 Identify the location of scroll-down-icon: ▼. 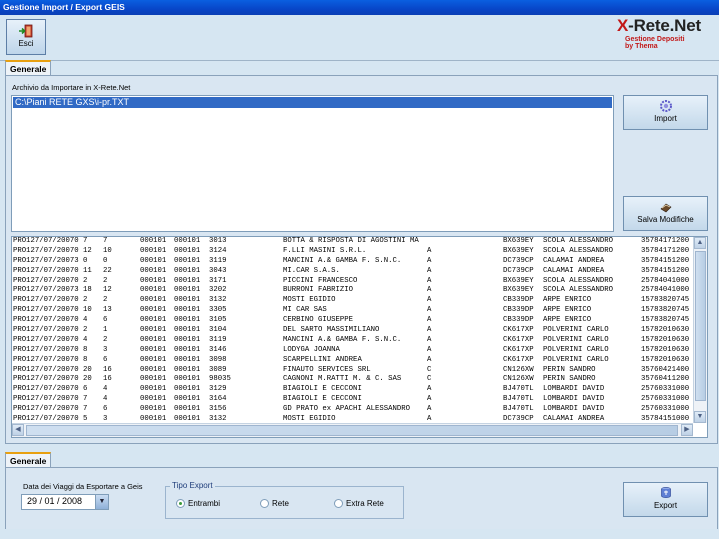
(700, 417).